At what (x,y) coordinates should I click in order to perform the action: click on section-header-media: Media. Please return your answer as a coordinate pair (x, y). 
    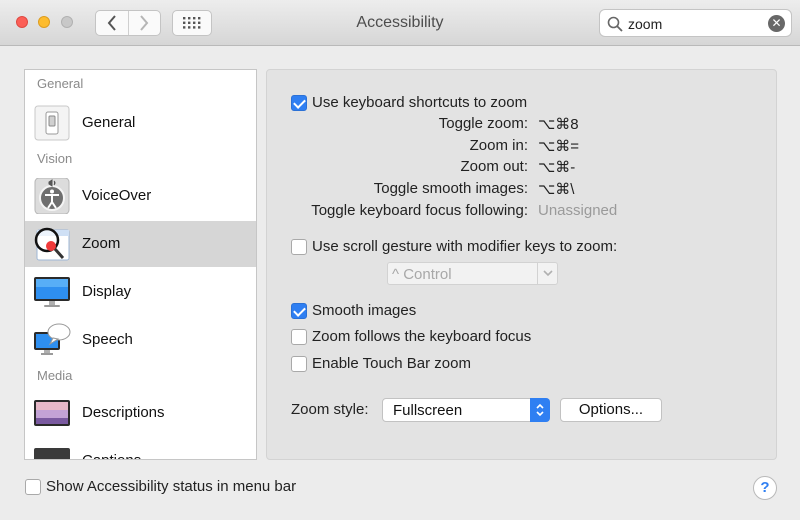
    Looking at the image, I should click on (55, 375).